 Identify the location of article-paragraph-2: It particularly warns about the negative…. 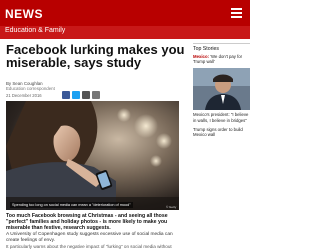
(89, 246).